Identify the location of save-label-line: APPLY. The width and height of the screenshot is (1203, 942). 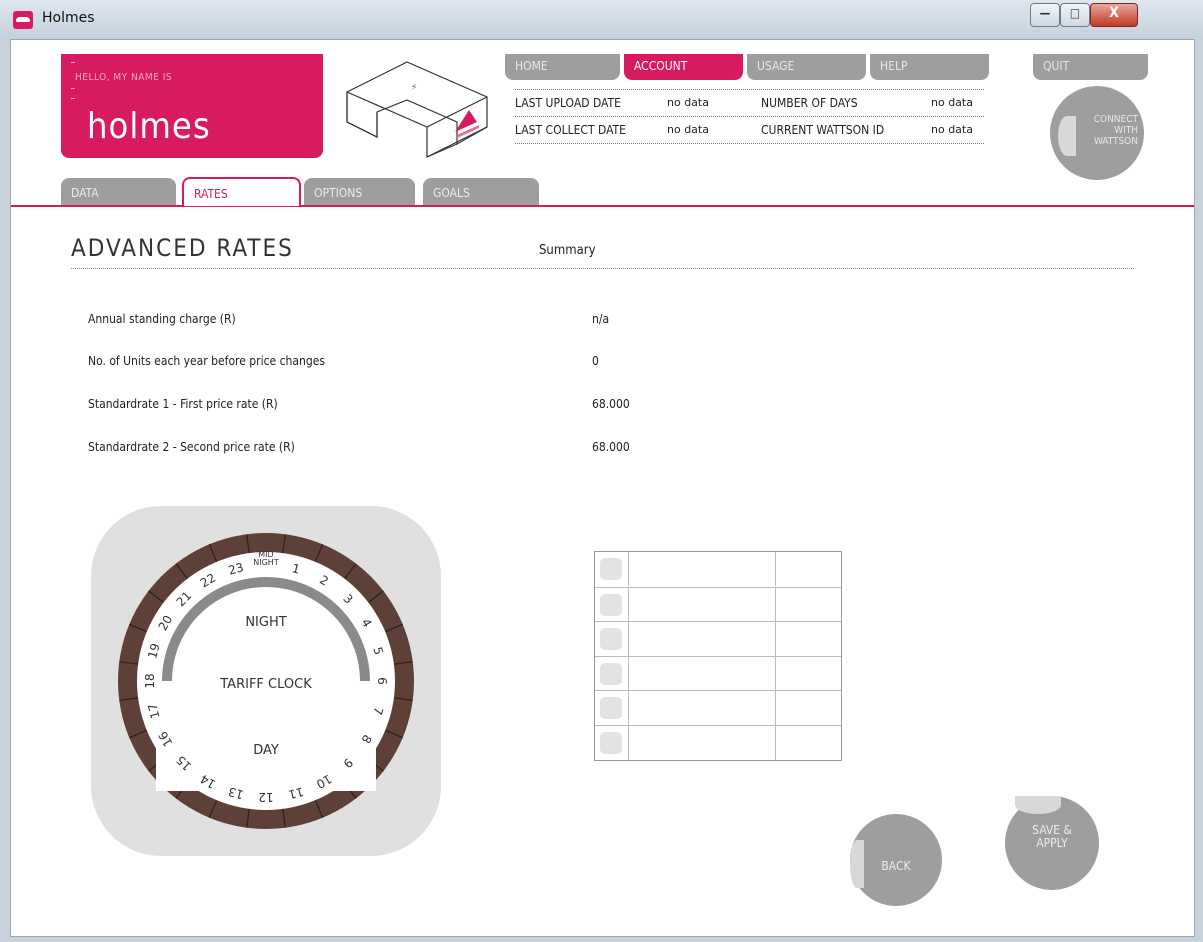
(1052, 843).